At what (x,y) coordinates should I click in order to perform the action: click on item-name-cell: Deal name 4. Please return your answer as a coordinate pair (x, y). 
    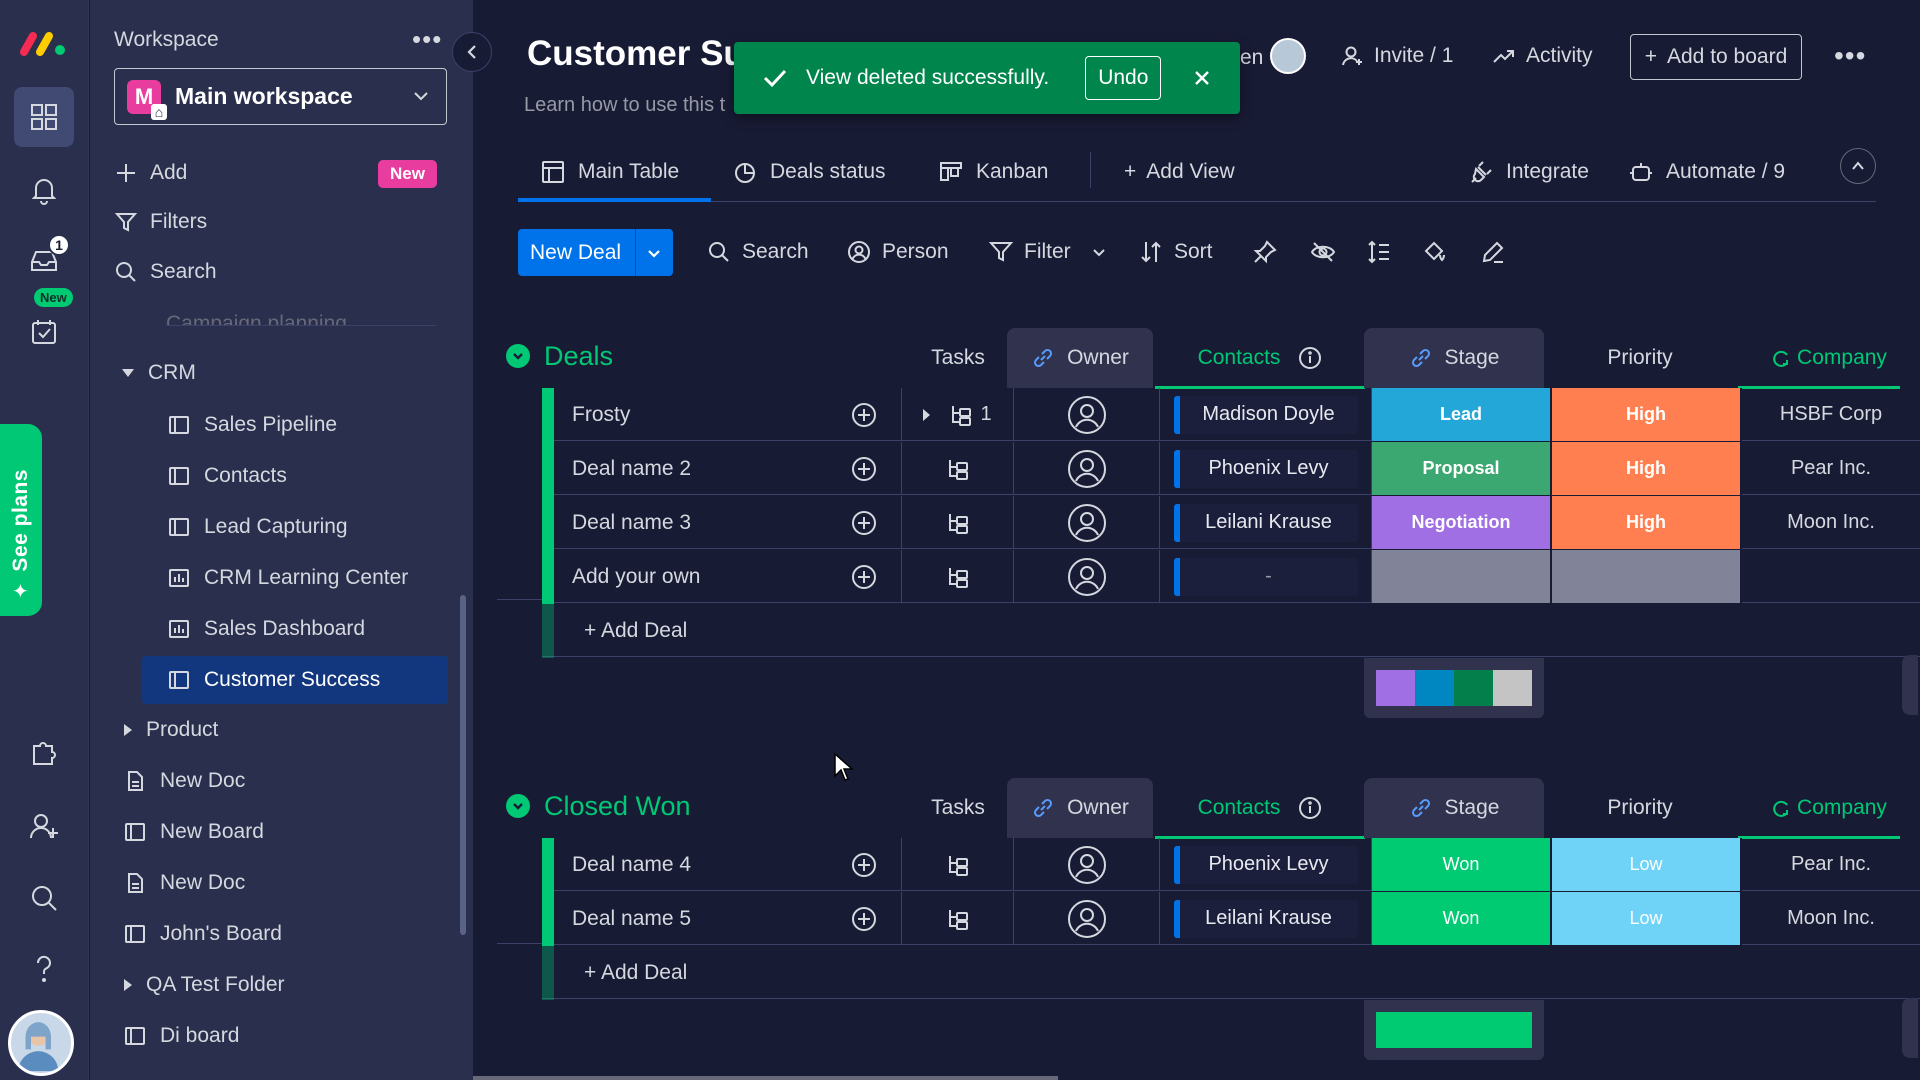
    Looking at the image, I should click on (728, 864).